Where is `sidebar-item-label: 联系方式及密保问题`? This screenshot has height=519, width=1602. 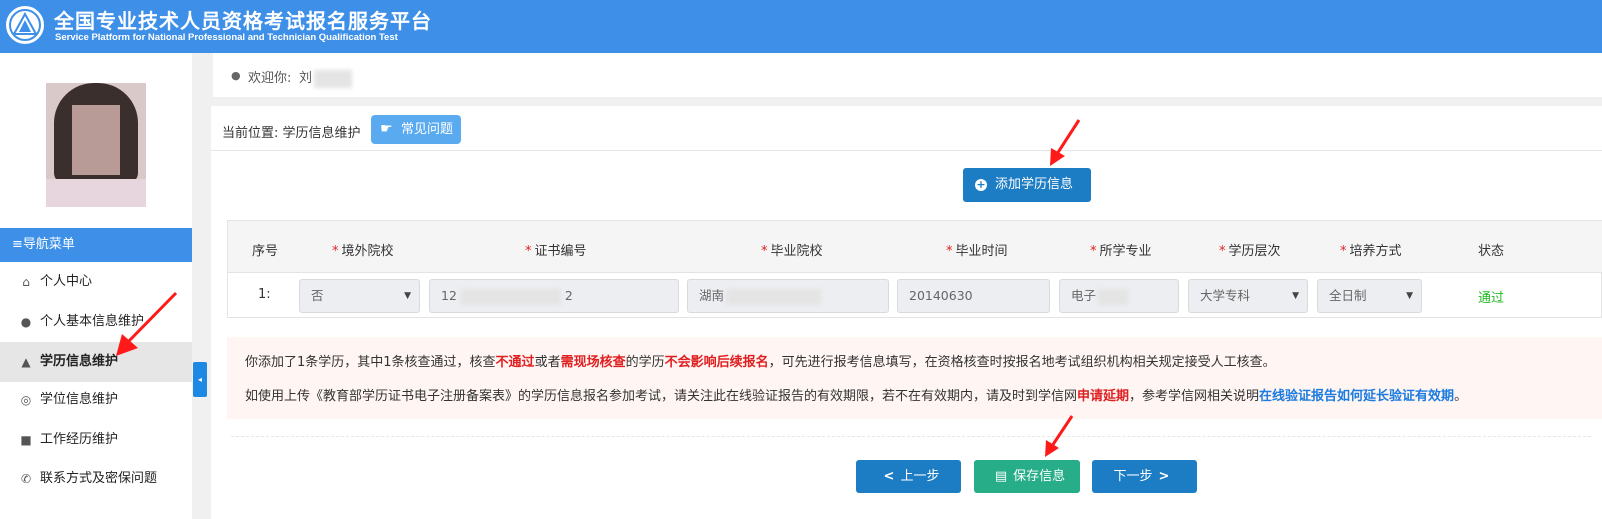 sidebar-item-label: 联系方式及密保问题 is located at coordinates (99, 478).